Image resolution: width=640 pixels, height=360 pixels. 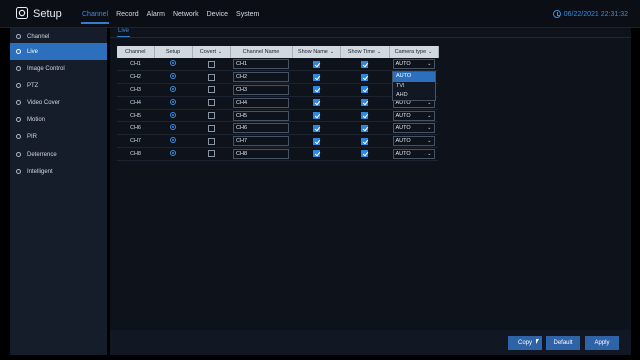 I want to click on col-header-camera-type: Camera type ⌄, so click(x=414, y=52).